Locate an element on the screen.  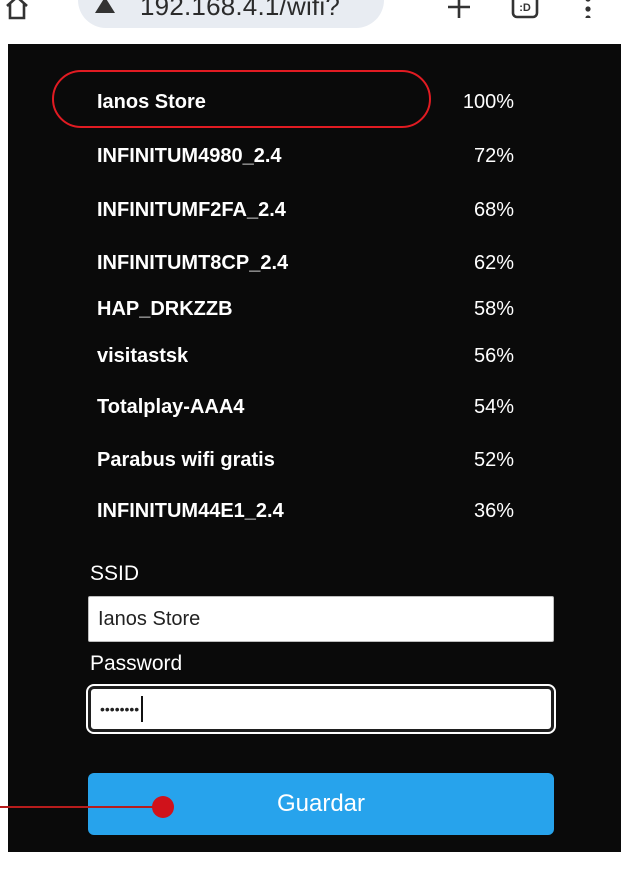
text-caret is located at coordinates (142, 709).